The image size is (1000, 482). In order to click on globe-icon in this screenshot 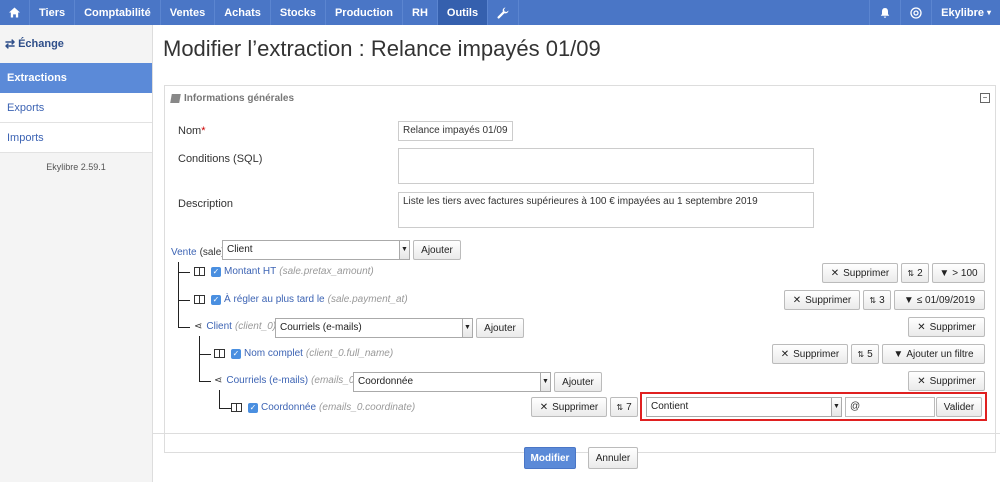, I will do `click(915, 12)`.